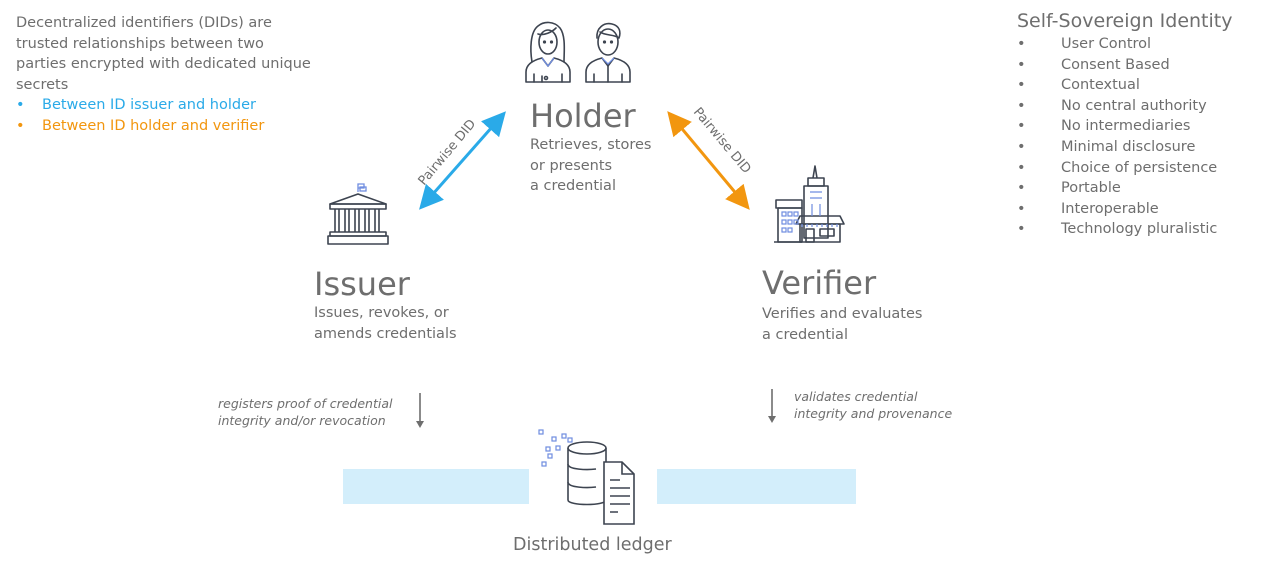 The width and height of the screenshot is (1284, 570). What do you see at coordinates (809, 204) in the screenshot?
I see `city-buildings-icon` at bounding box center [809, 204].